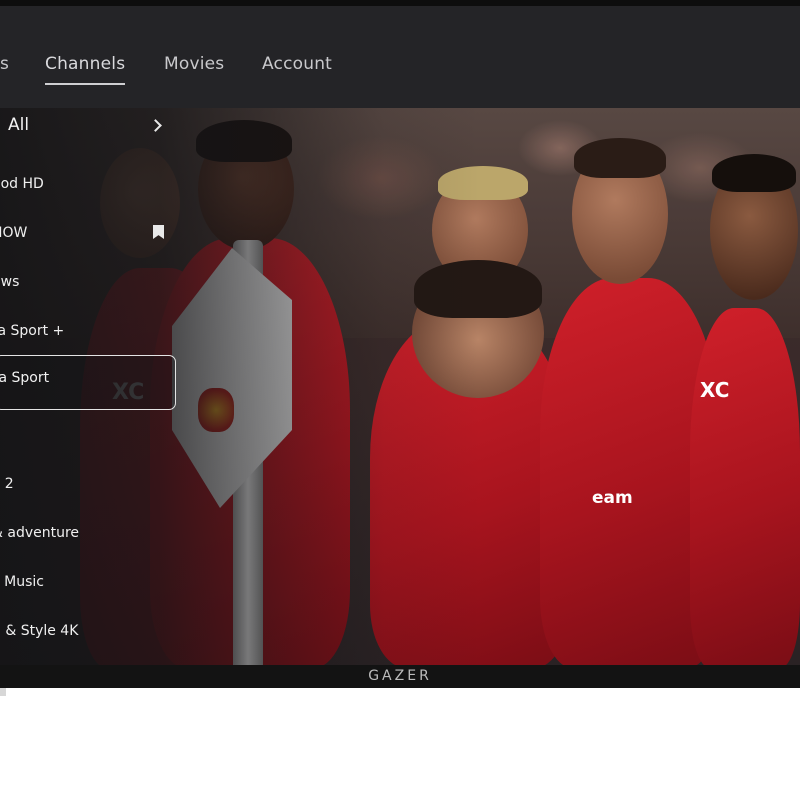 The height and width of the screenshot is (800, 800). Describe the element at coordinates (40, 533) in the screenshot. I see `channel-name: & adventure` at that location.